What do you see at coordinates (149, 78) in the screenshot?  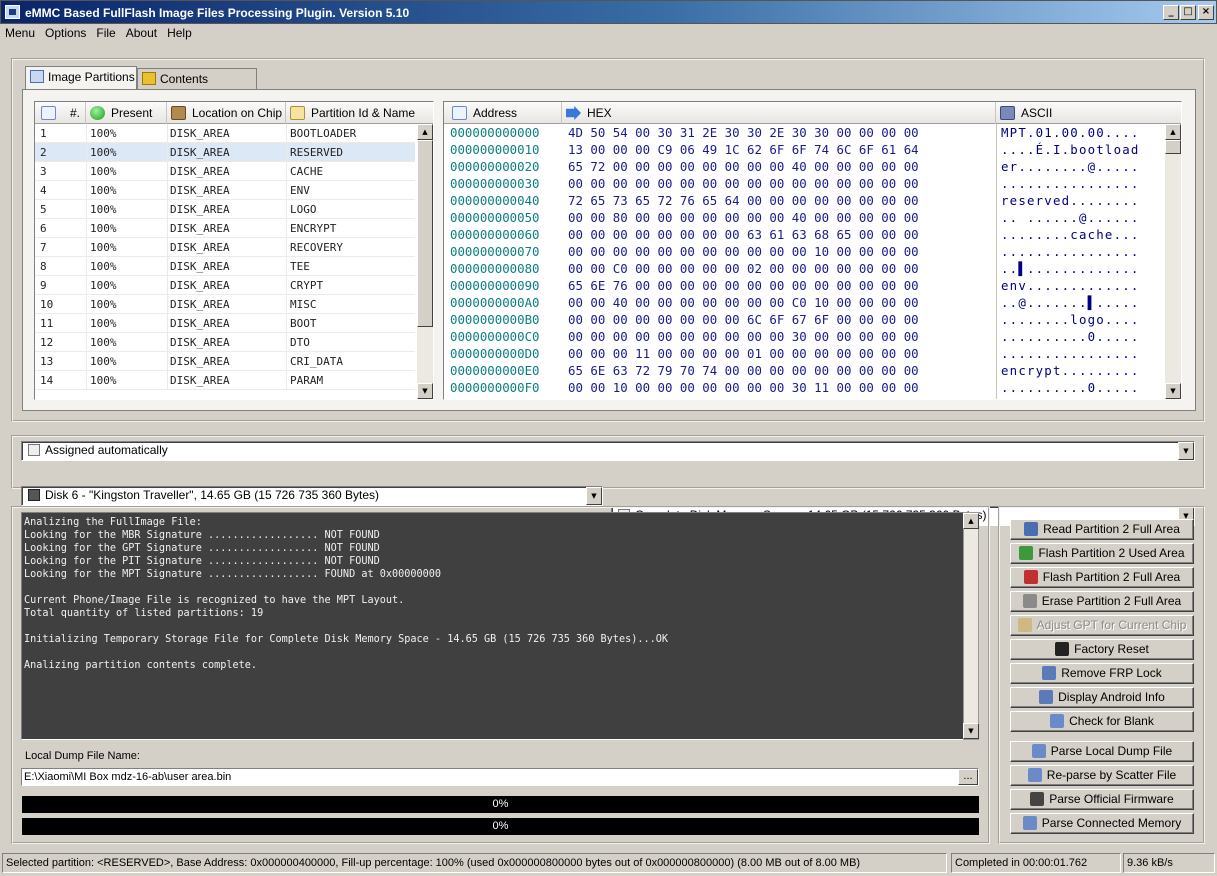 I see `folder-icon` at bounding box center [149, 78].